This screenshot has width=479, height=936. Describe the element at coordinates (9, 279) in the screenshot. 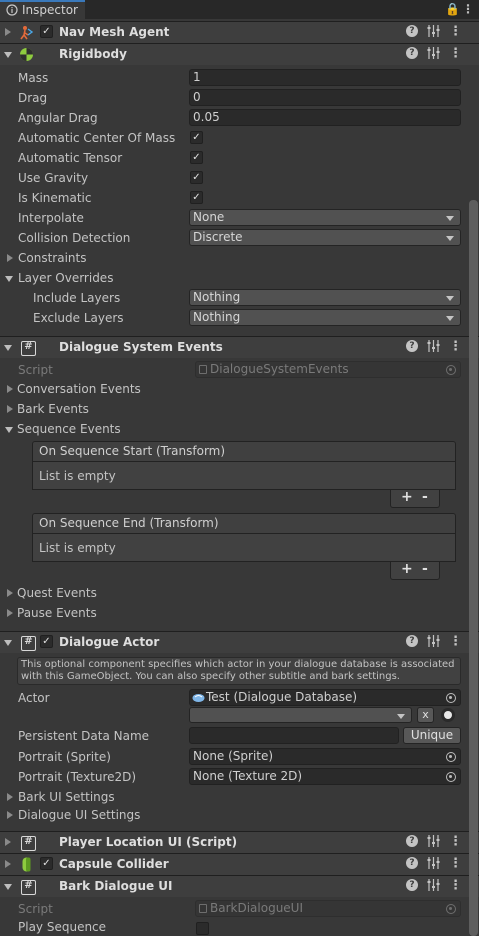

I see `layer-overrides-fold-icon` at that location.